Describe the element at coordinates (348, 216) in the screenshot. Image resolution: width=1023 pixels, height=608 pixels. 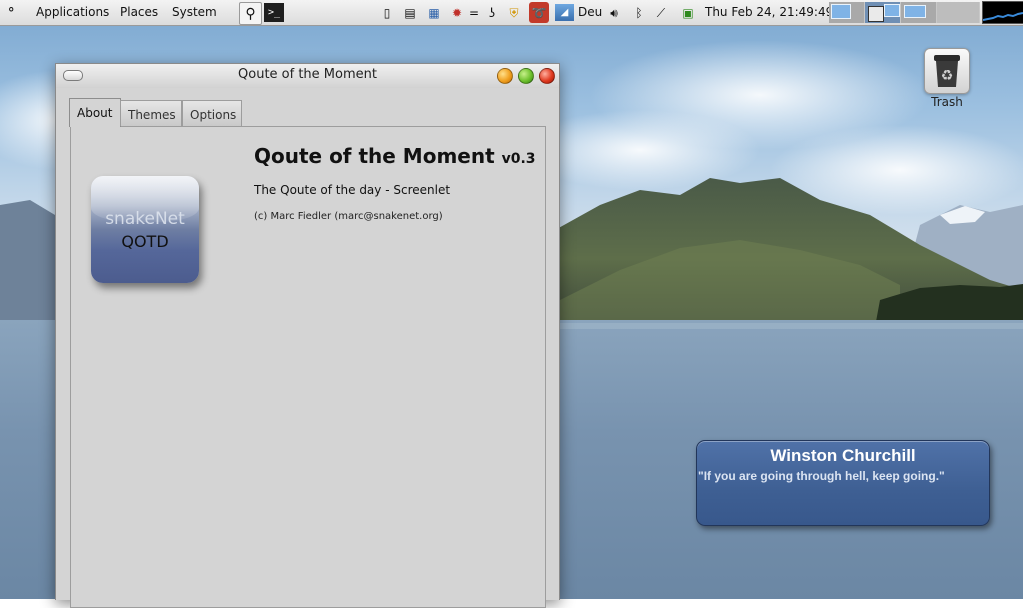
I see `app-copyright: (c) Marc Fiedler (marc@snakenet.org)` at that location.